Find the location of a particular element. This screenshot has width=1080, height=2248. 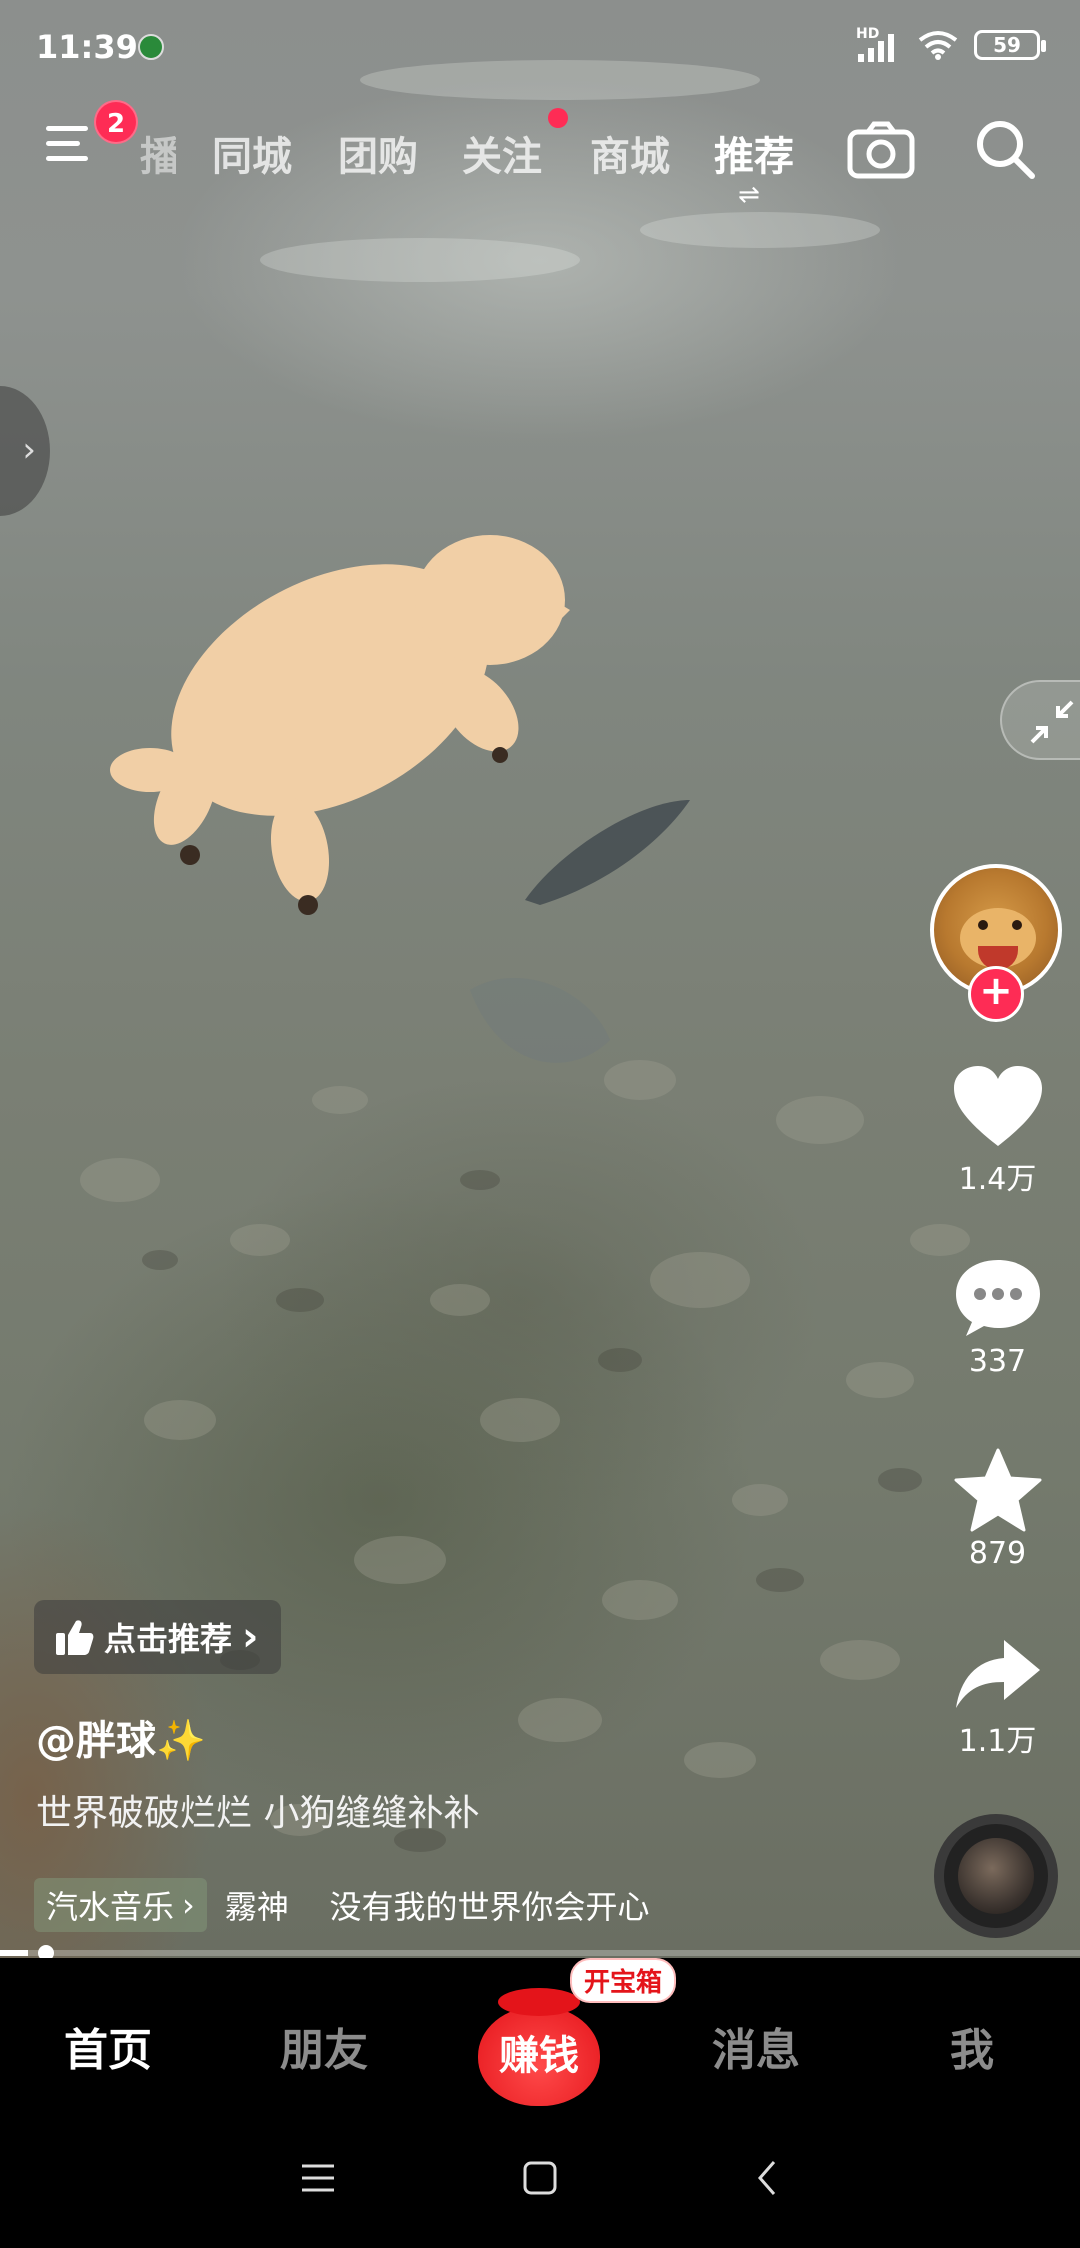

menu-icon is located at coordinates (71, 151).